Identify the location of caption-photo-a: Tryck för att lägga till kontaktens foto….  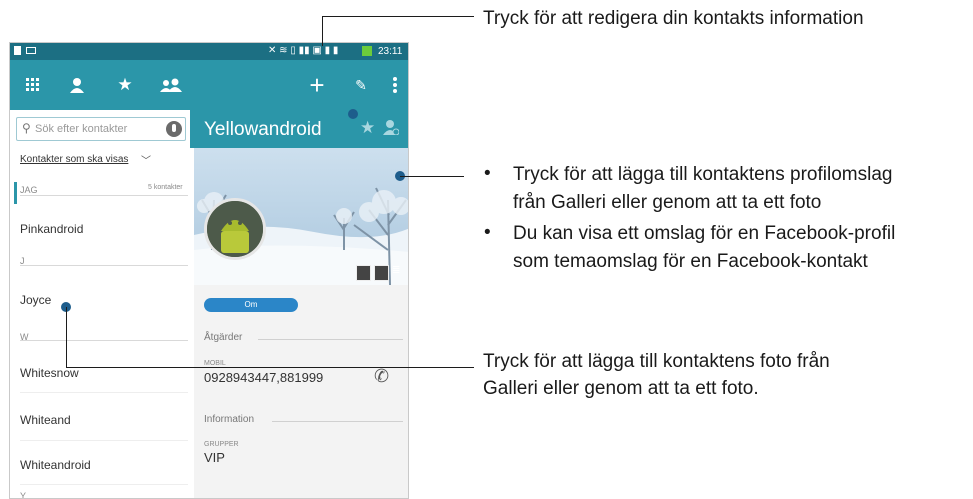
(656, 361).